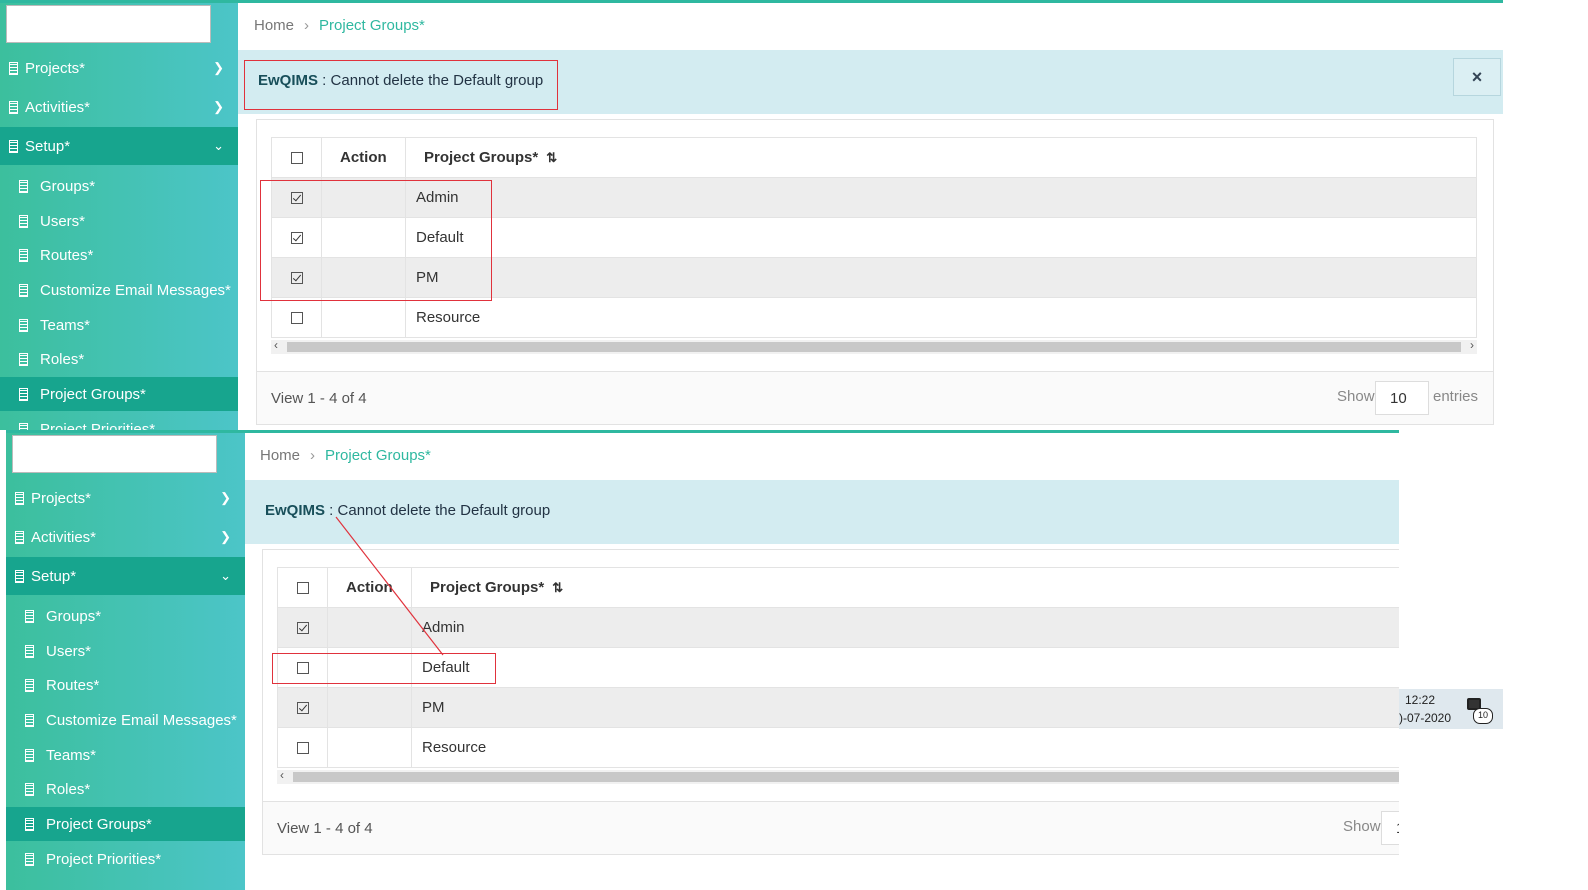 The image size is (1588, 890). I want to click on taskbar-clock: 12:22 )-07-2020 10, so click(1451, 709).